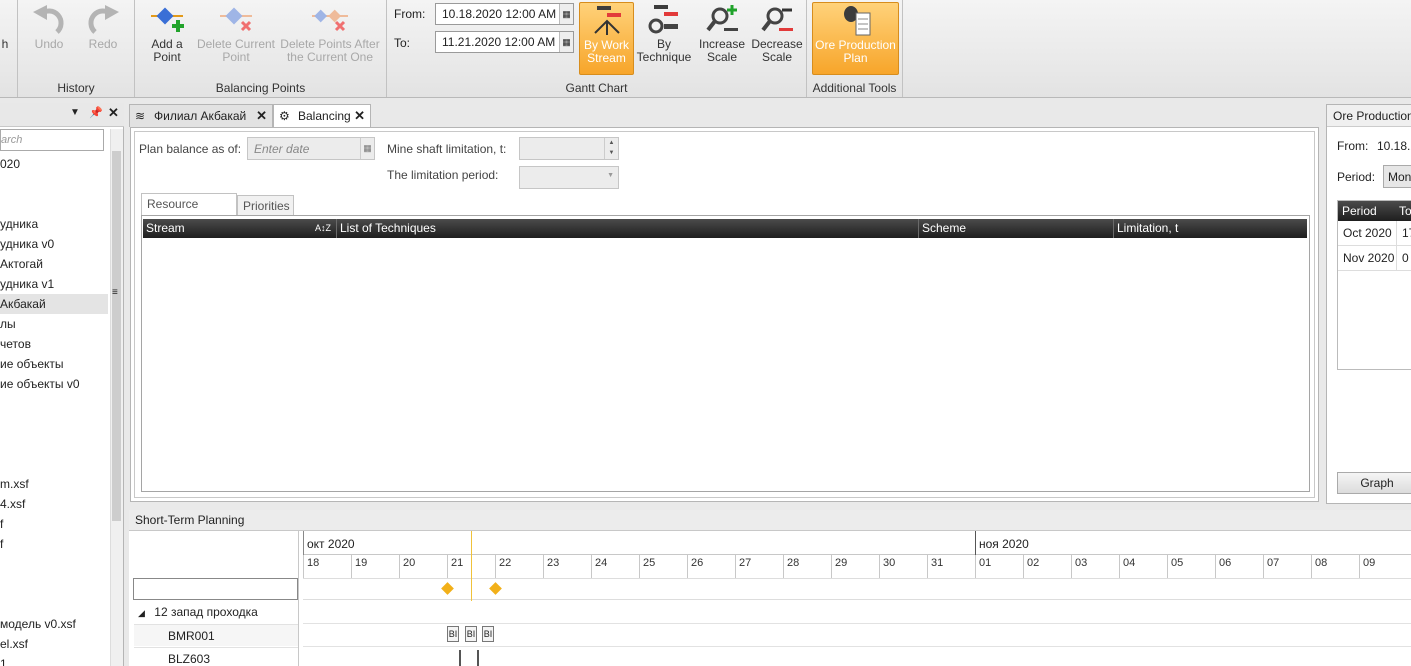  Describe the element at coordinates (1394, 146) in the screenshot. I see `rp-from-value: 10.18.2` at that location.